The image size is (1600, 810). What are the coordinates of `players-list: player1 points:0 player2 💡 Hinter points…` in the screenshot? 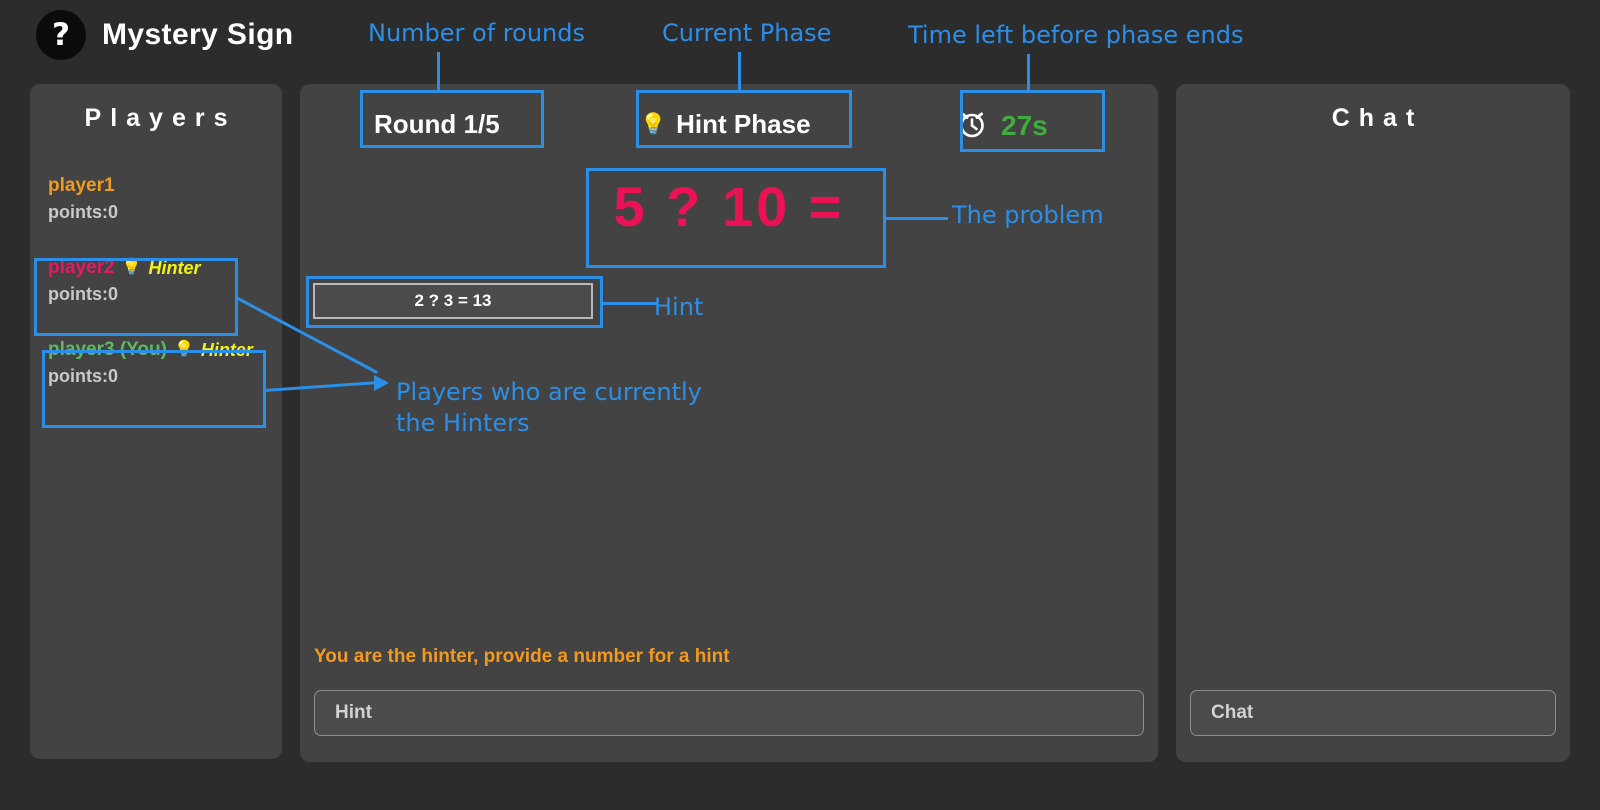 It's located at (156, 283).